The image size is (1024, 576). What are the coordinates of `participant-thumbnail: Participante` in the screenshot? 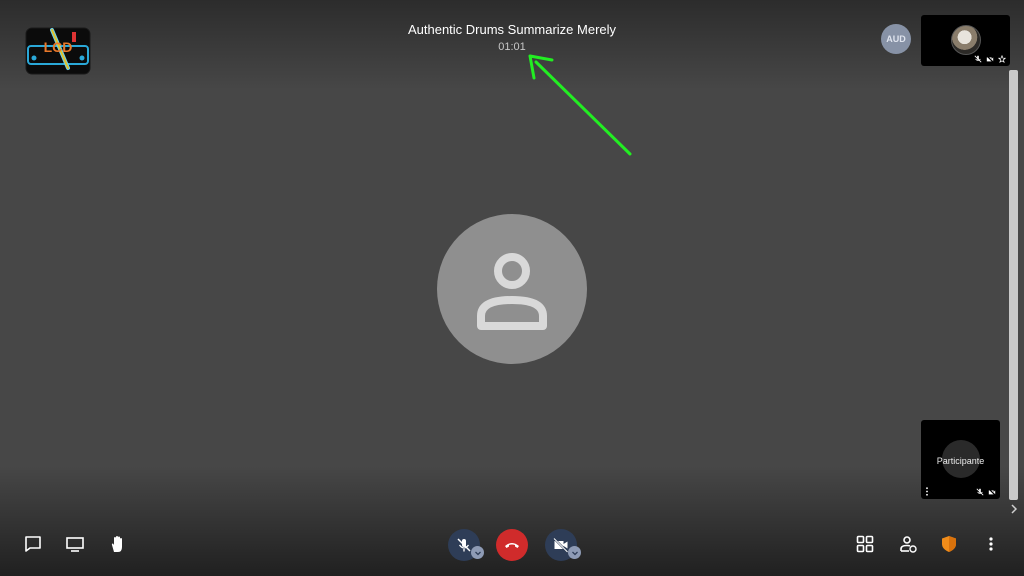 It's located at (960, 459).